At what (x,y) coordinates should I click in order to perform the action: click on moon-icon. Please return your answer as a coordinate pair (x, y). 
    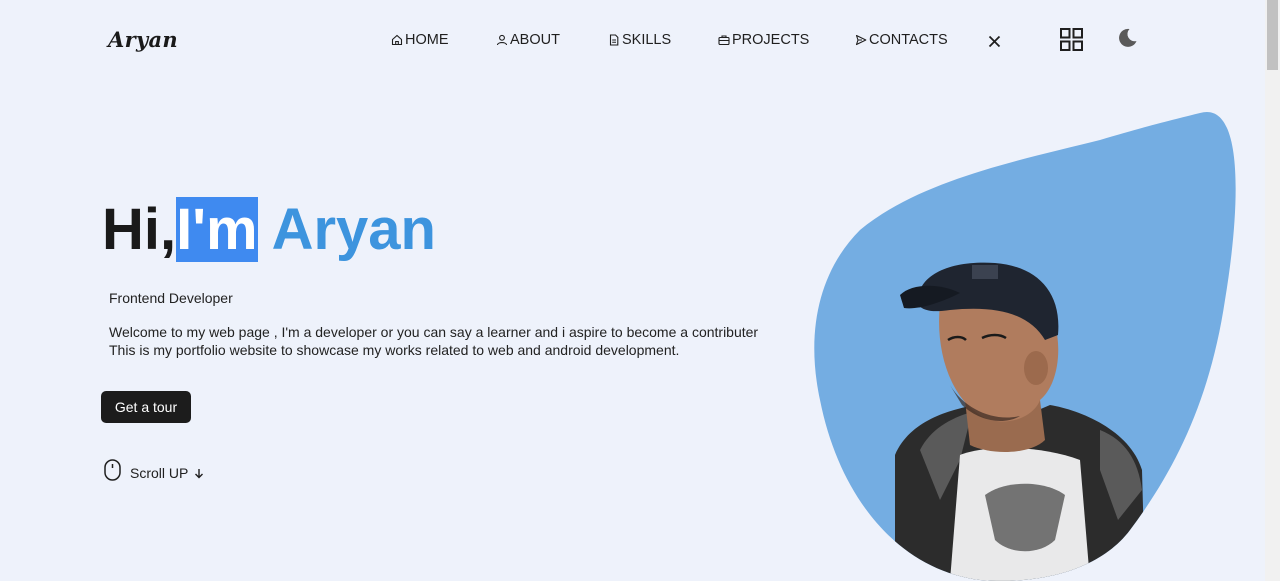
    Looking at the image, I should click on (1127, 38).